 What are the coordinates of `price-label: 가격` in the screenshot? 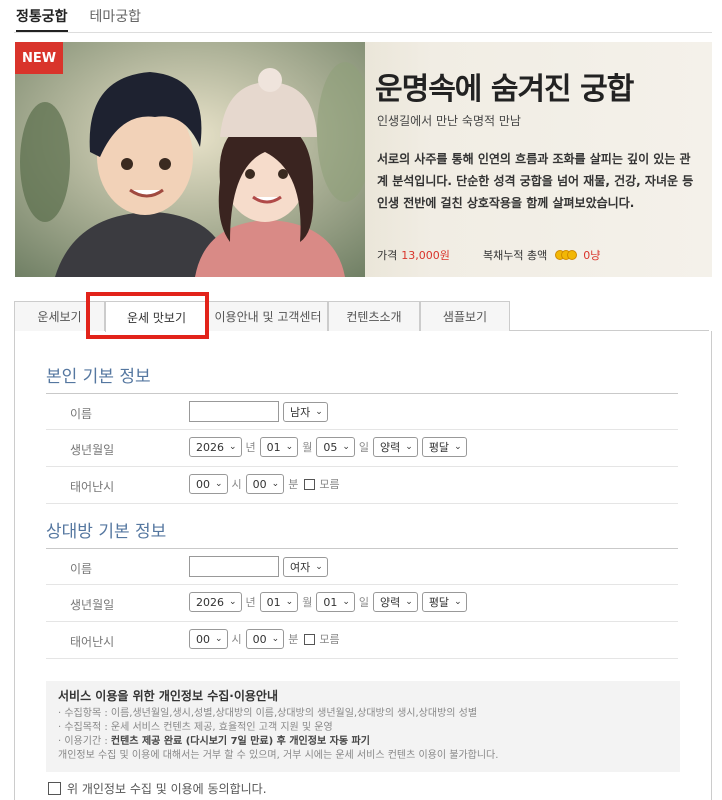 It's located at (387, 255).